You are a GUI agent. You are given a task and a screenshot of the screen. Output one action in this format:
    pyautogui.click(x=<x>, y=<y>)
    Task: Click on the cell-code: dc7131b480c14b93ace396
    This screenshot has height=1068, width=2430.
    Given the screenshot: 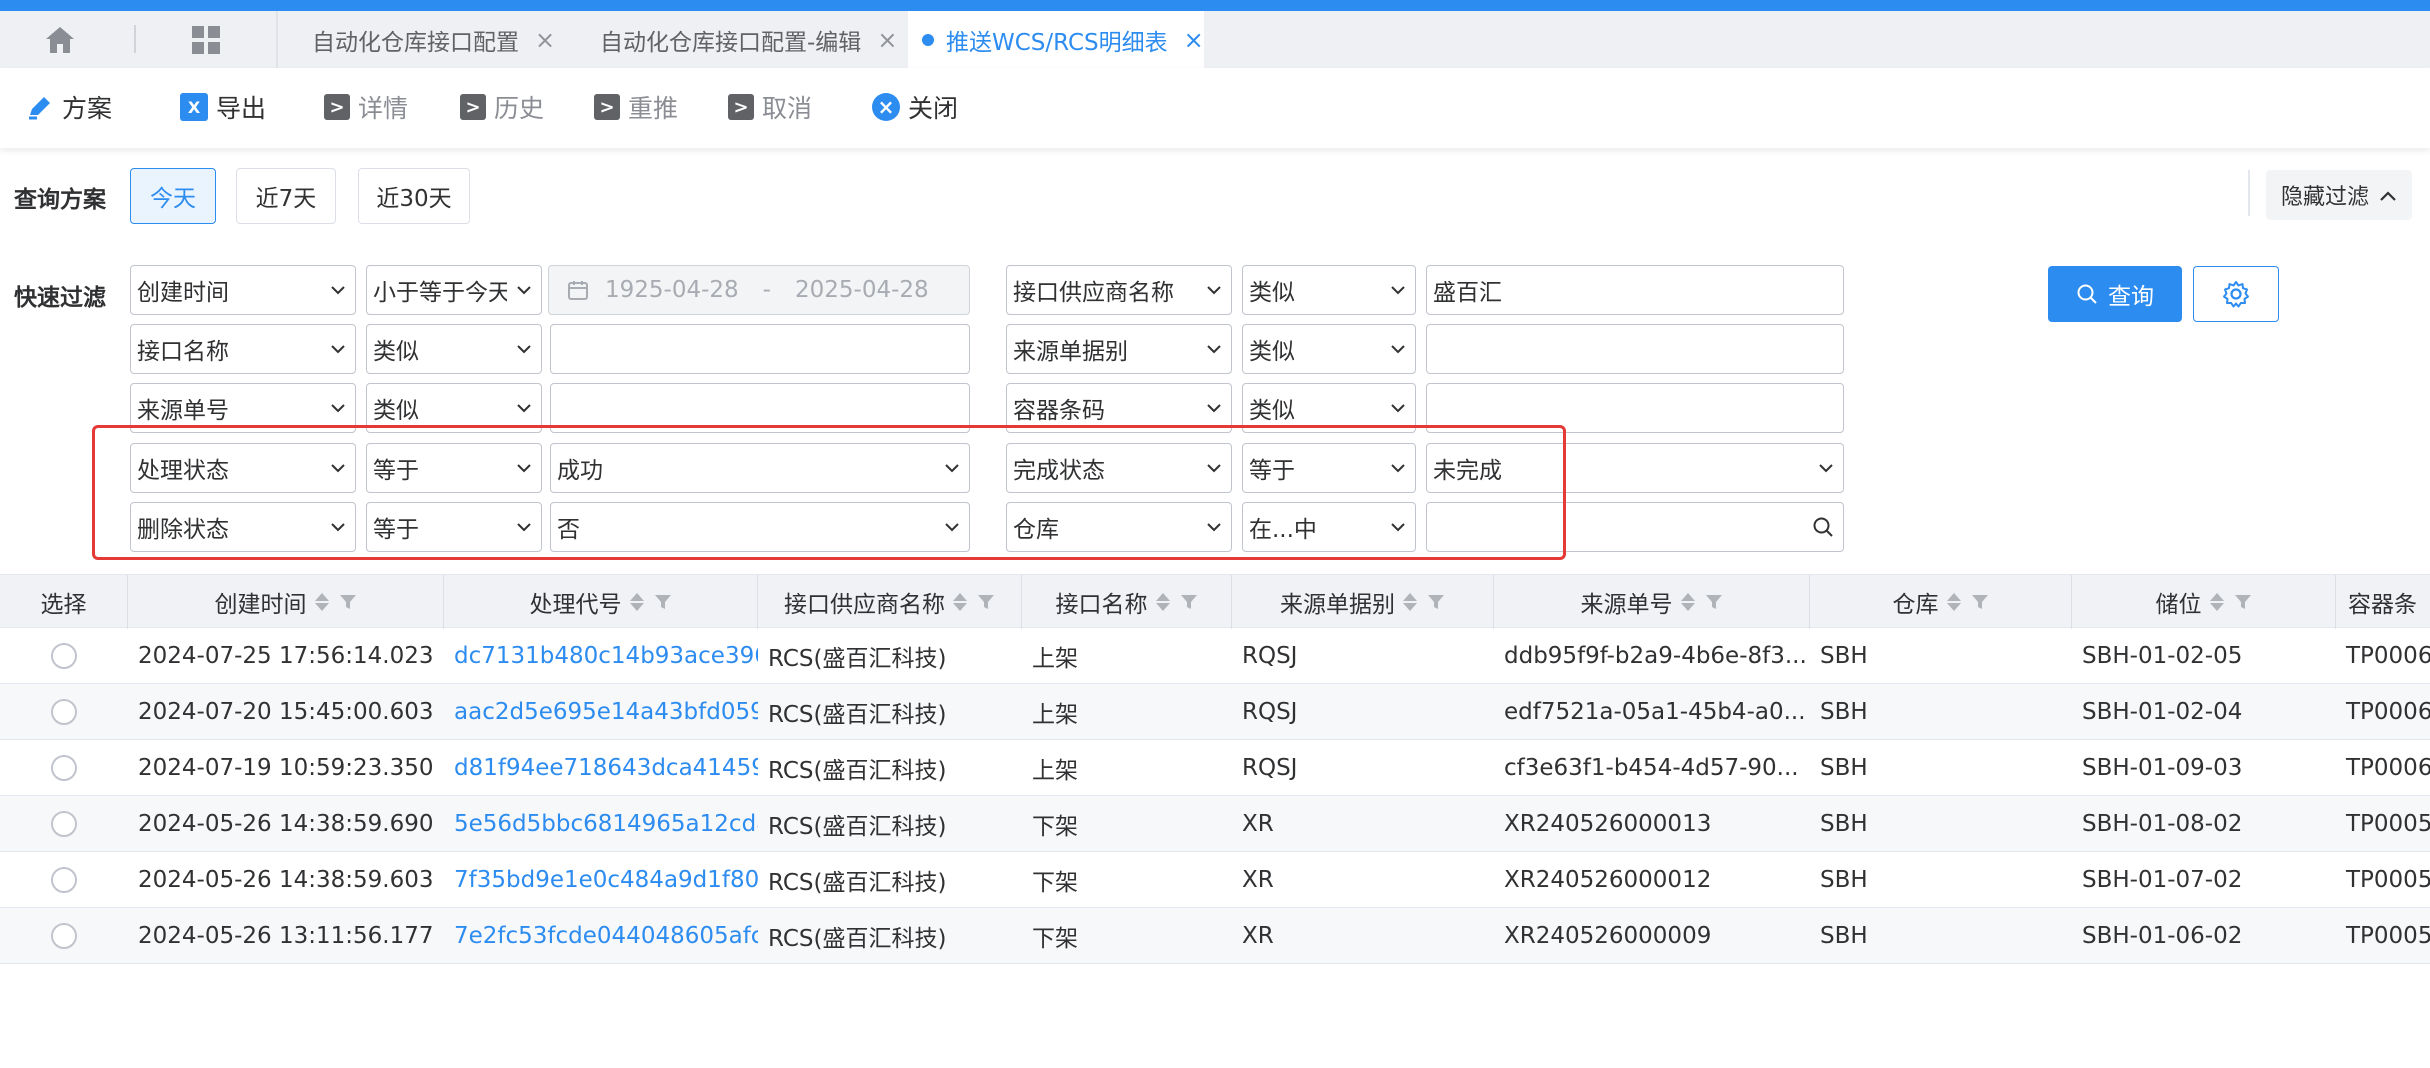 What is the action you would take?
    pyautogui.click(x=601, y=656)
    